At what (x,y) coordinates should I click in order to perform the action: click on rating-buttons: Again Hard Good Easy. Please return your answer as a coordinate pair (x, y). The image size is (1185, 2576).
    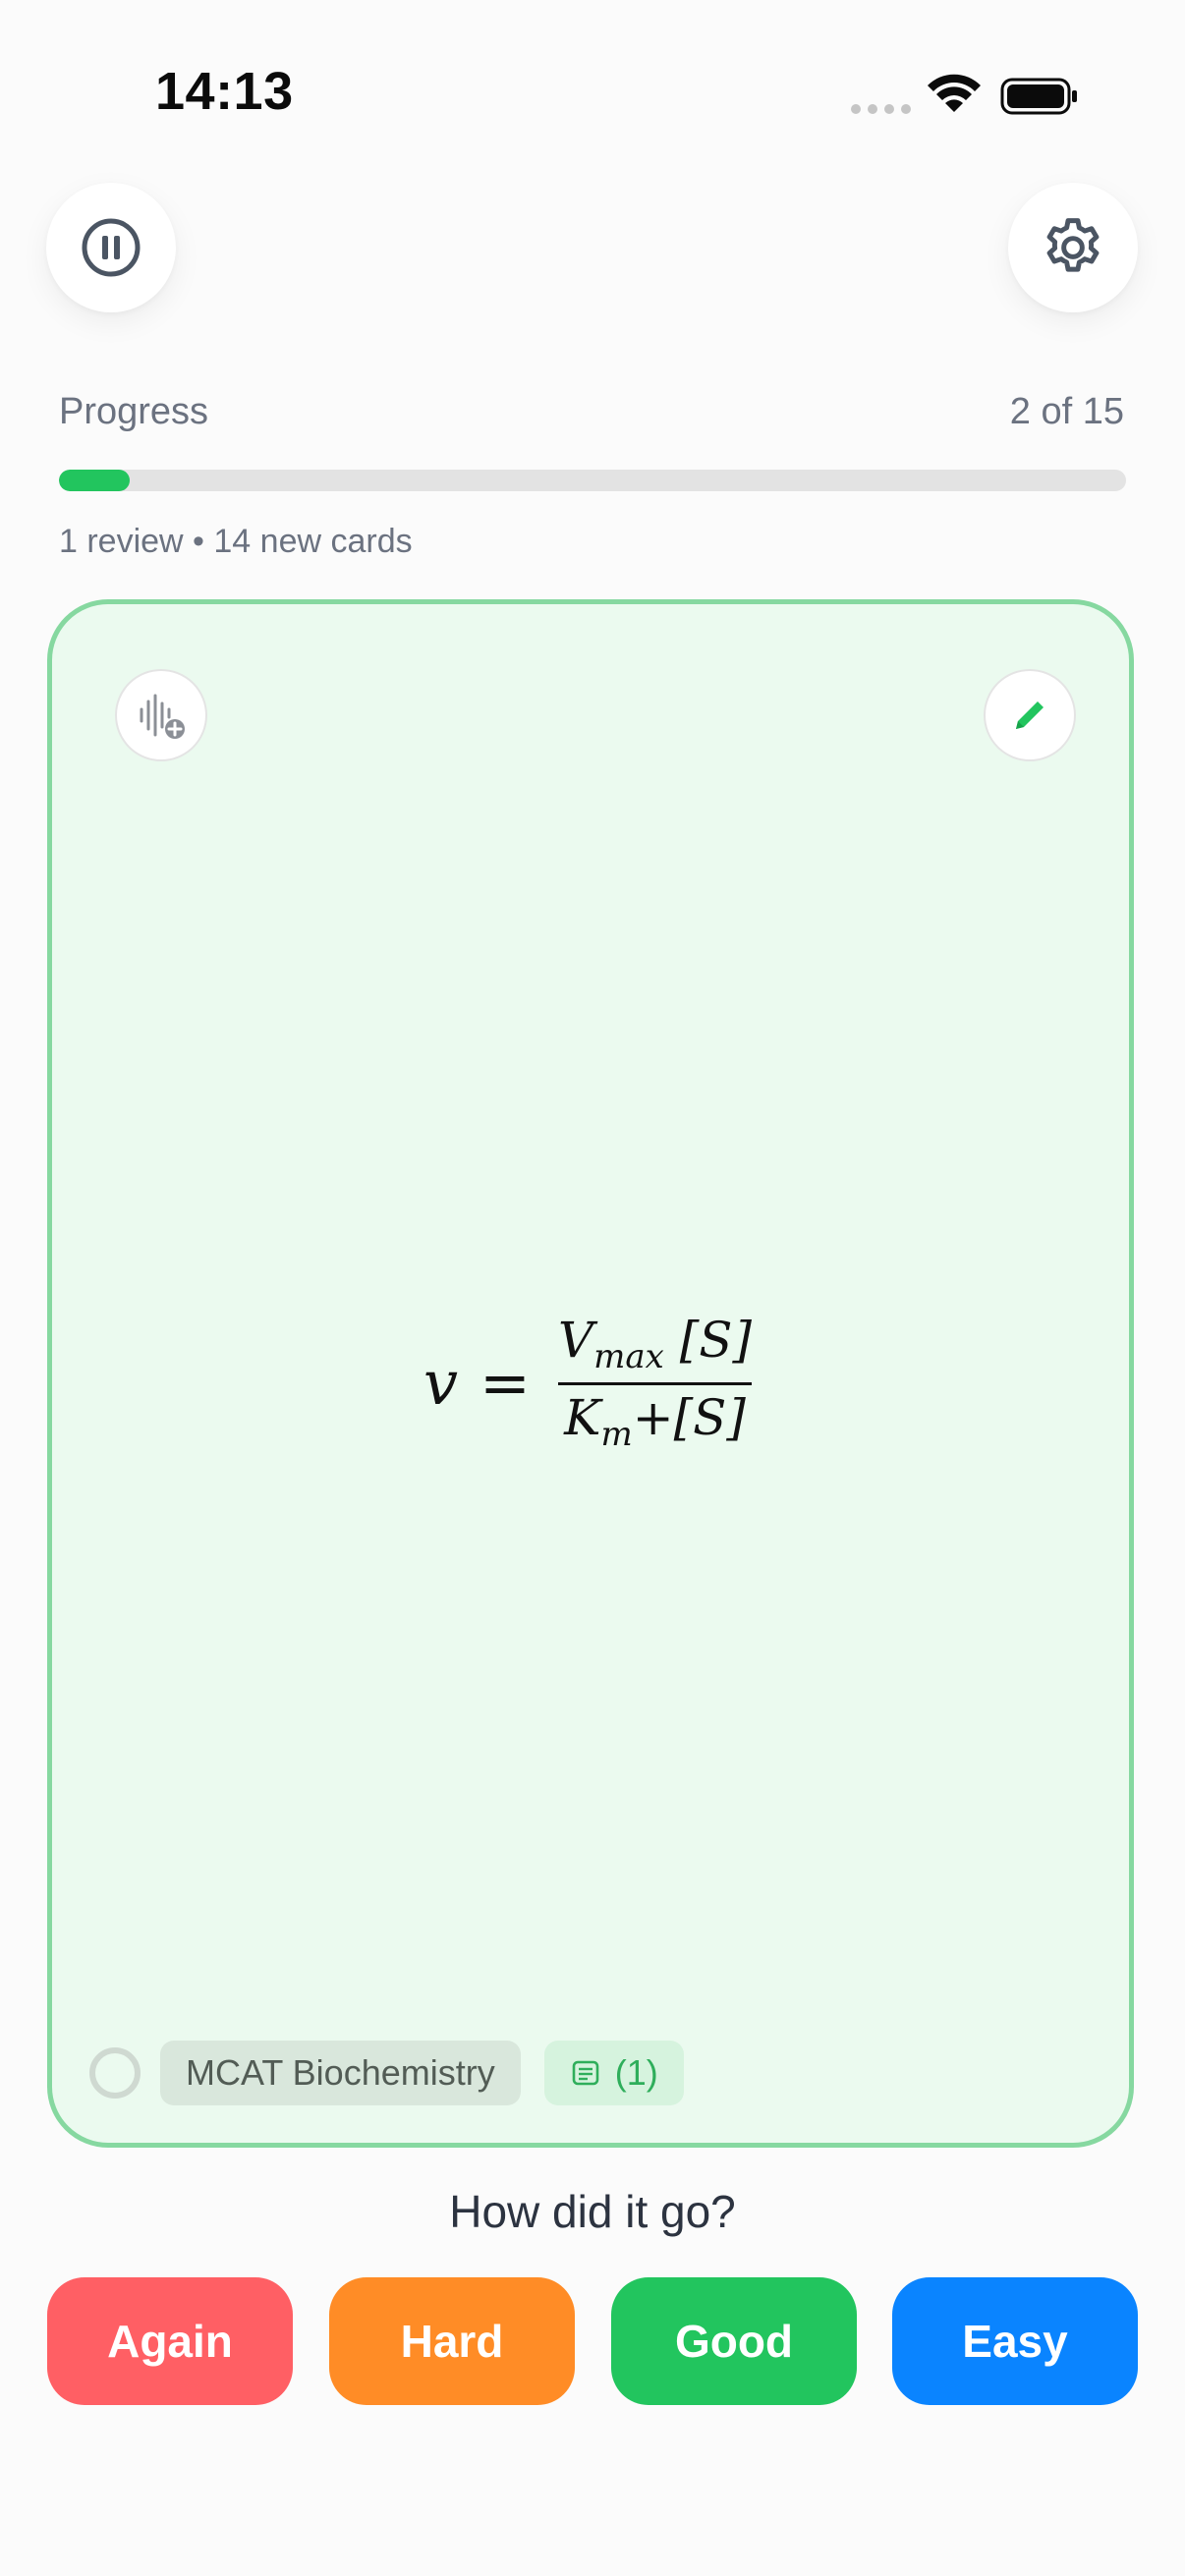
    Looking at the image, I should click on (592, 2341).